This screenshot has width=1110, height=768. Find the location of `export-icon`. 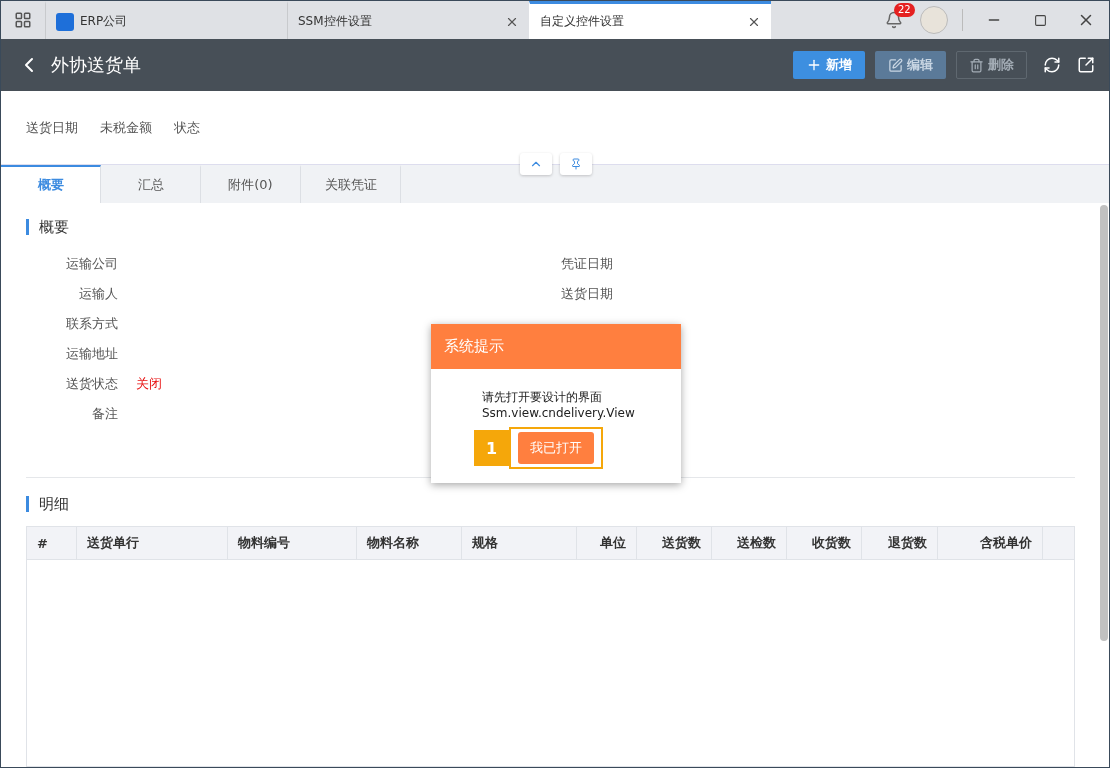

export-icon is located at coordinates (1086, 65).